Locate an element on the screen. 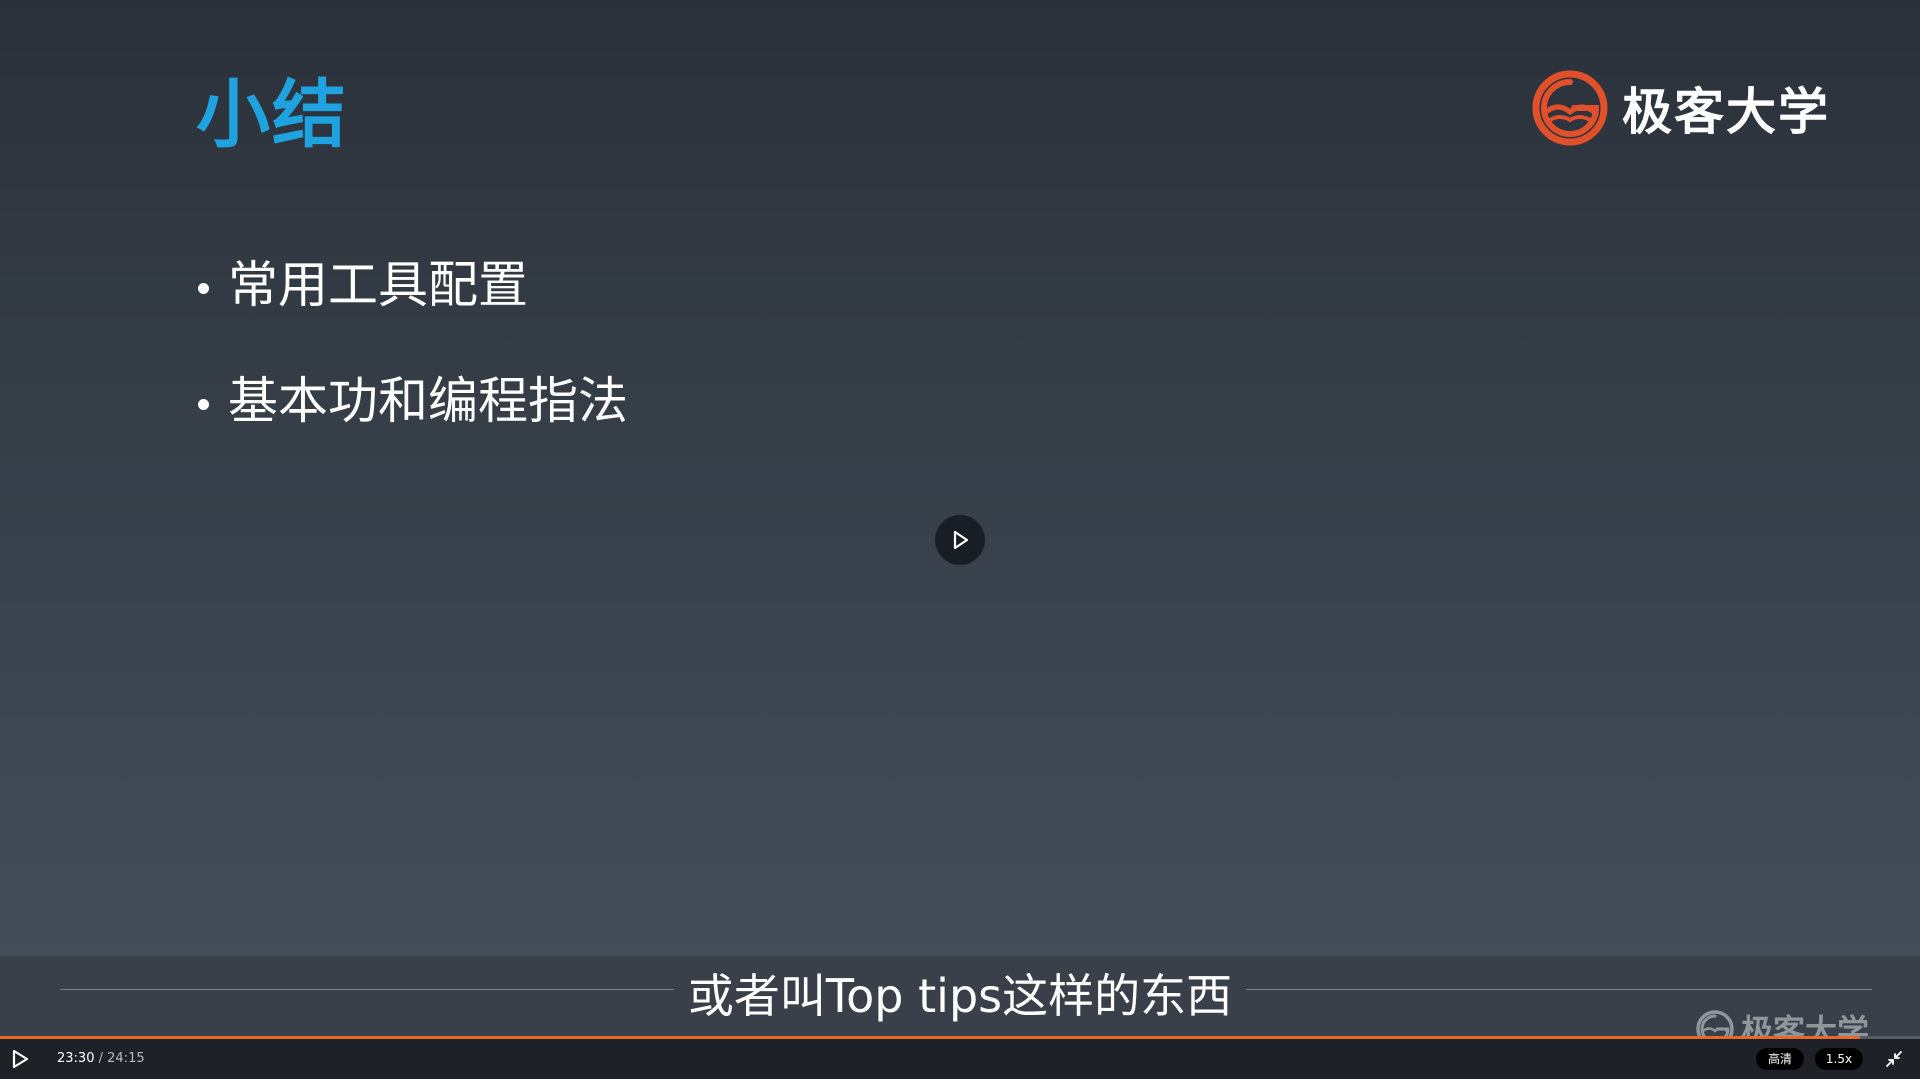  current-time: 23:30 is located at coordinates (76, 1058).